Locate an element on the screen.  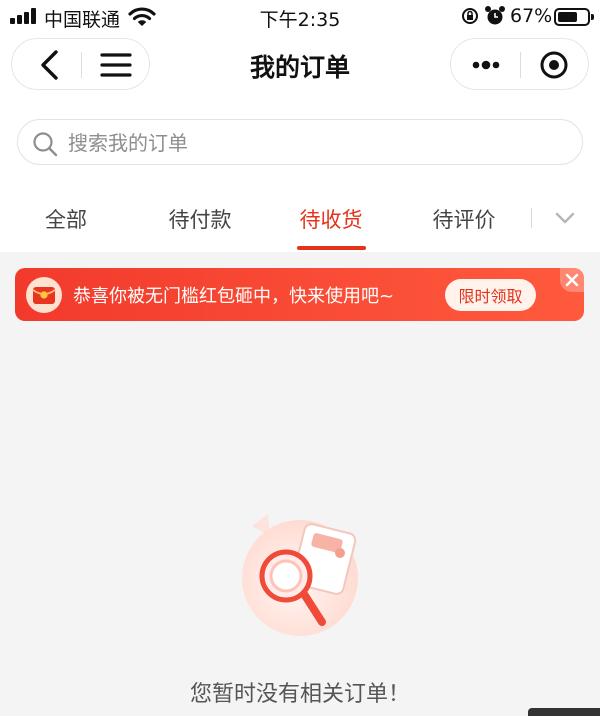
close-miniprogram-button is located at coordinates (555, 65).